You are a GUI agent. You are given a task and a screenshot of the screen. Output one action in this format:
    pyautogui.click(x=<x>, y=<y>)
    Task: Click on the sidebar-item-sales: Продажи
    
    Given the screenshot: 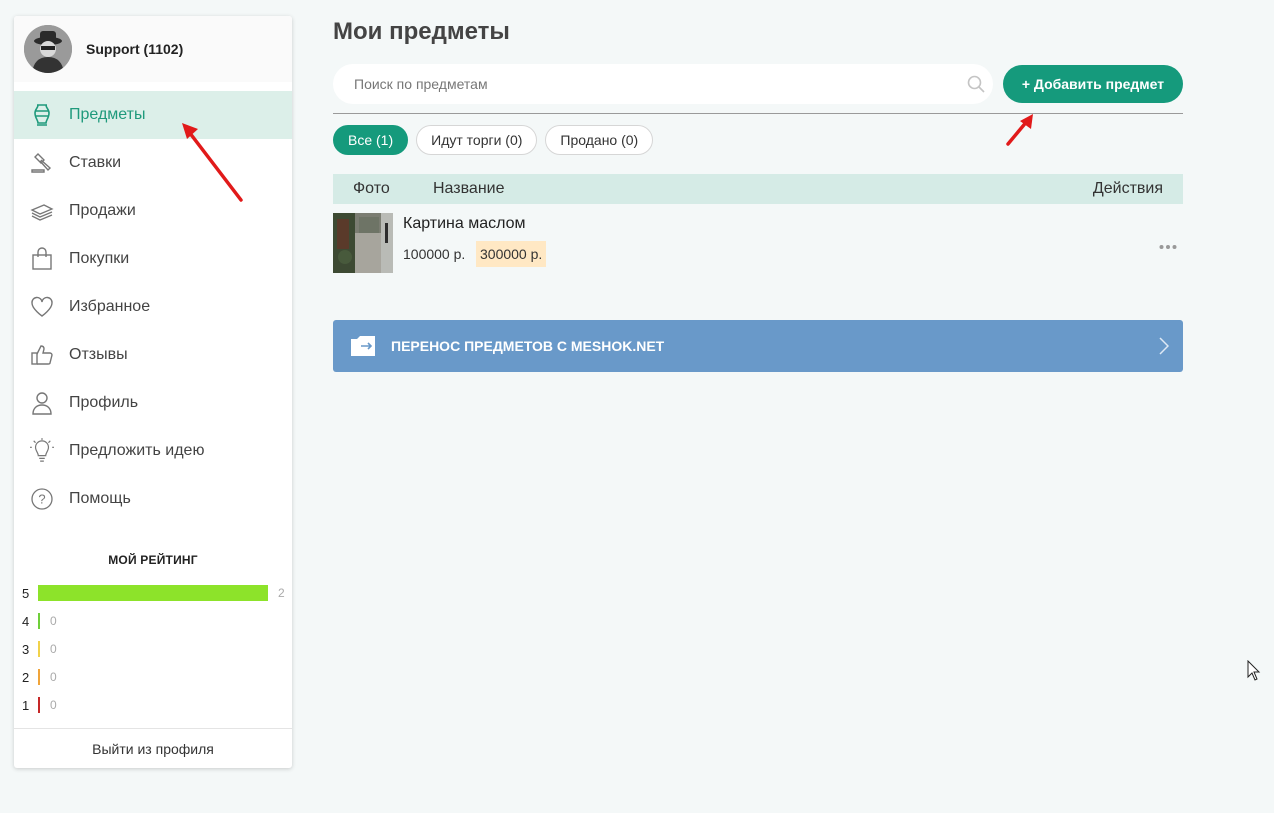 What is the action you would take?
    pyautogui.click(x=153, y=211)
    